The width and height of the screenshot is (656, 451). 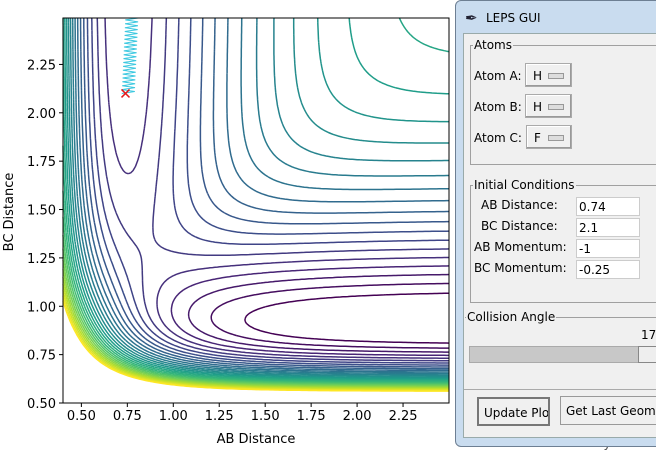 What do you see at coordinates (608, 269) in the screenshot?
I see `bc-momentum-input: -0.25` at bounding box center [608, 269].